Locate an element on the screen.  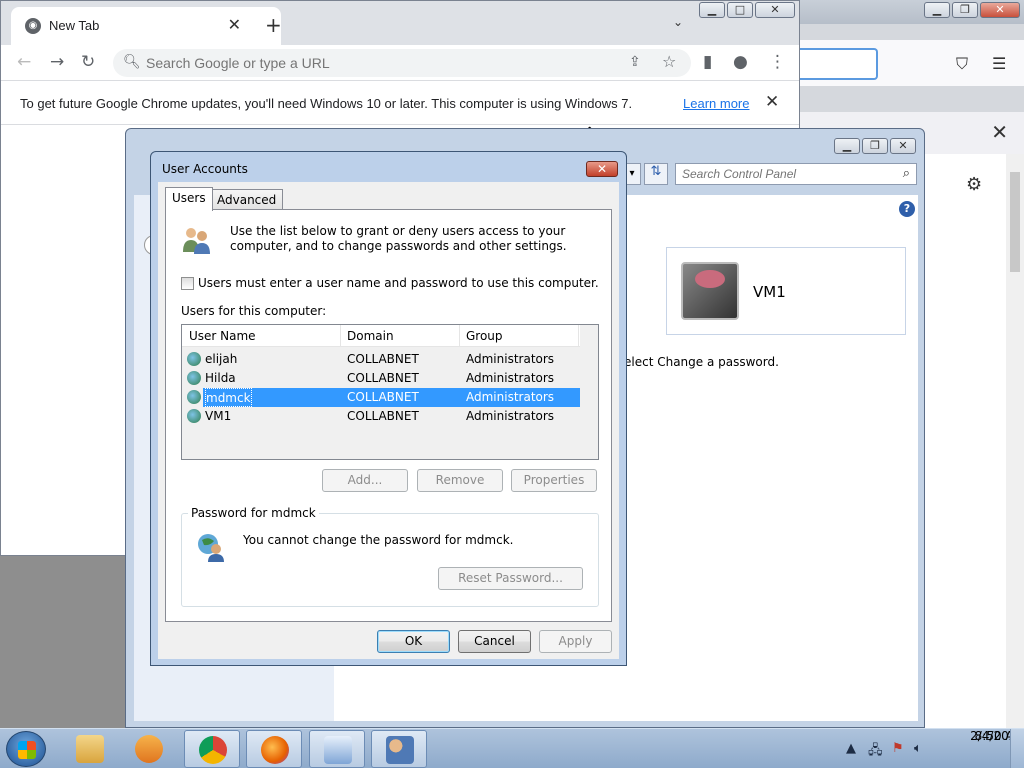
user-account-name: VM1 is located at coordinates (769, 292).